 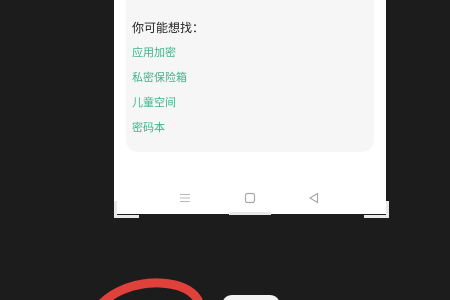 I want to click on back-triangle-icon, so click(x=314, y=198).